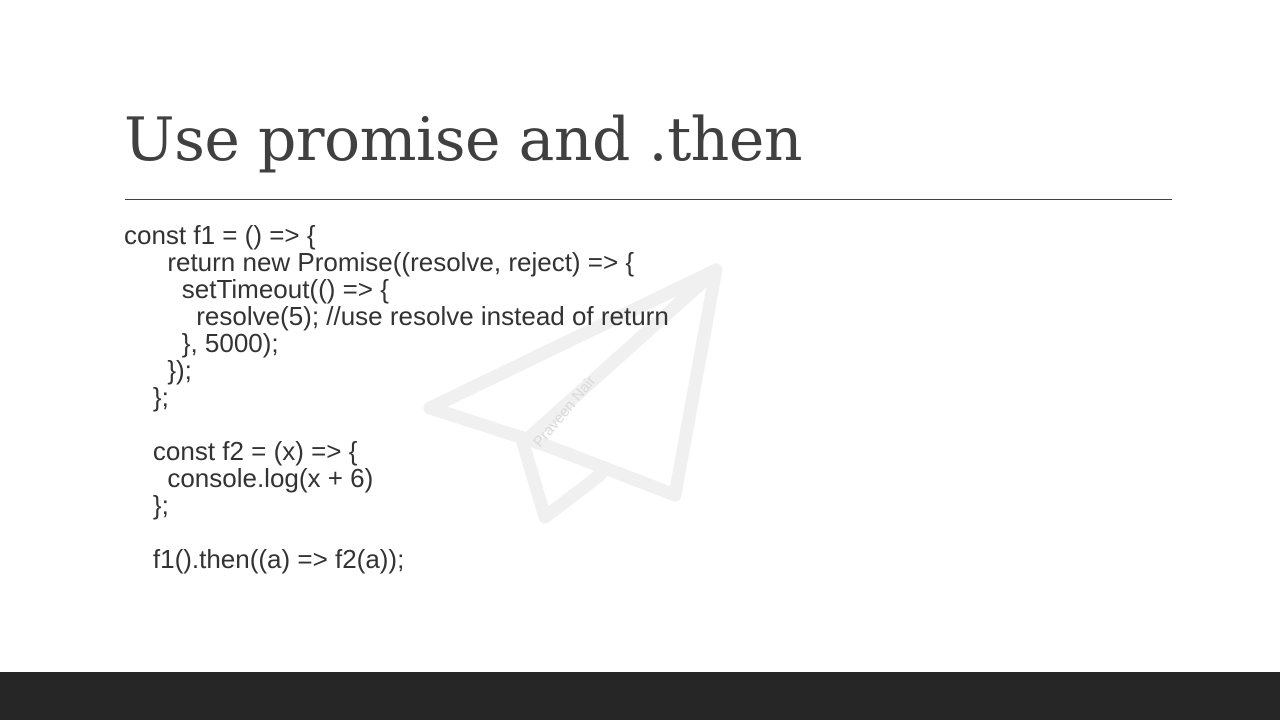 The image size is (1280, 720). I want to click on code-line: });, so click(158, 370).